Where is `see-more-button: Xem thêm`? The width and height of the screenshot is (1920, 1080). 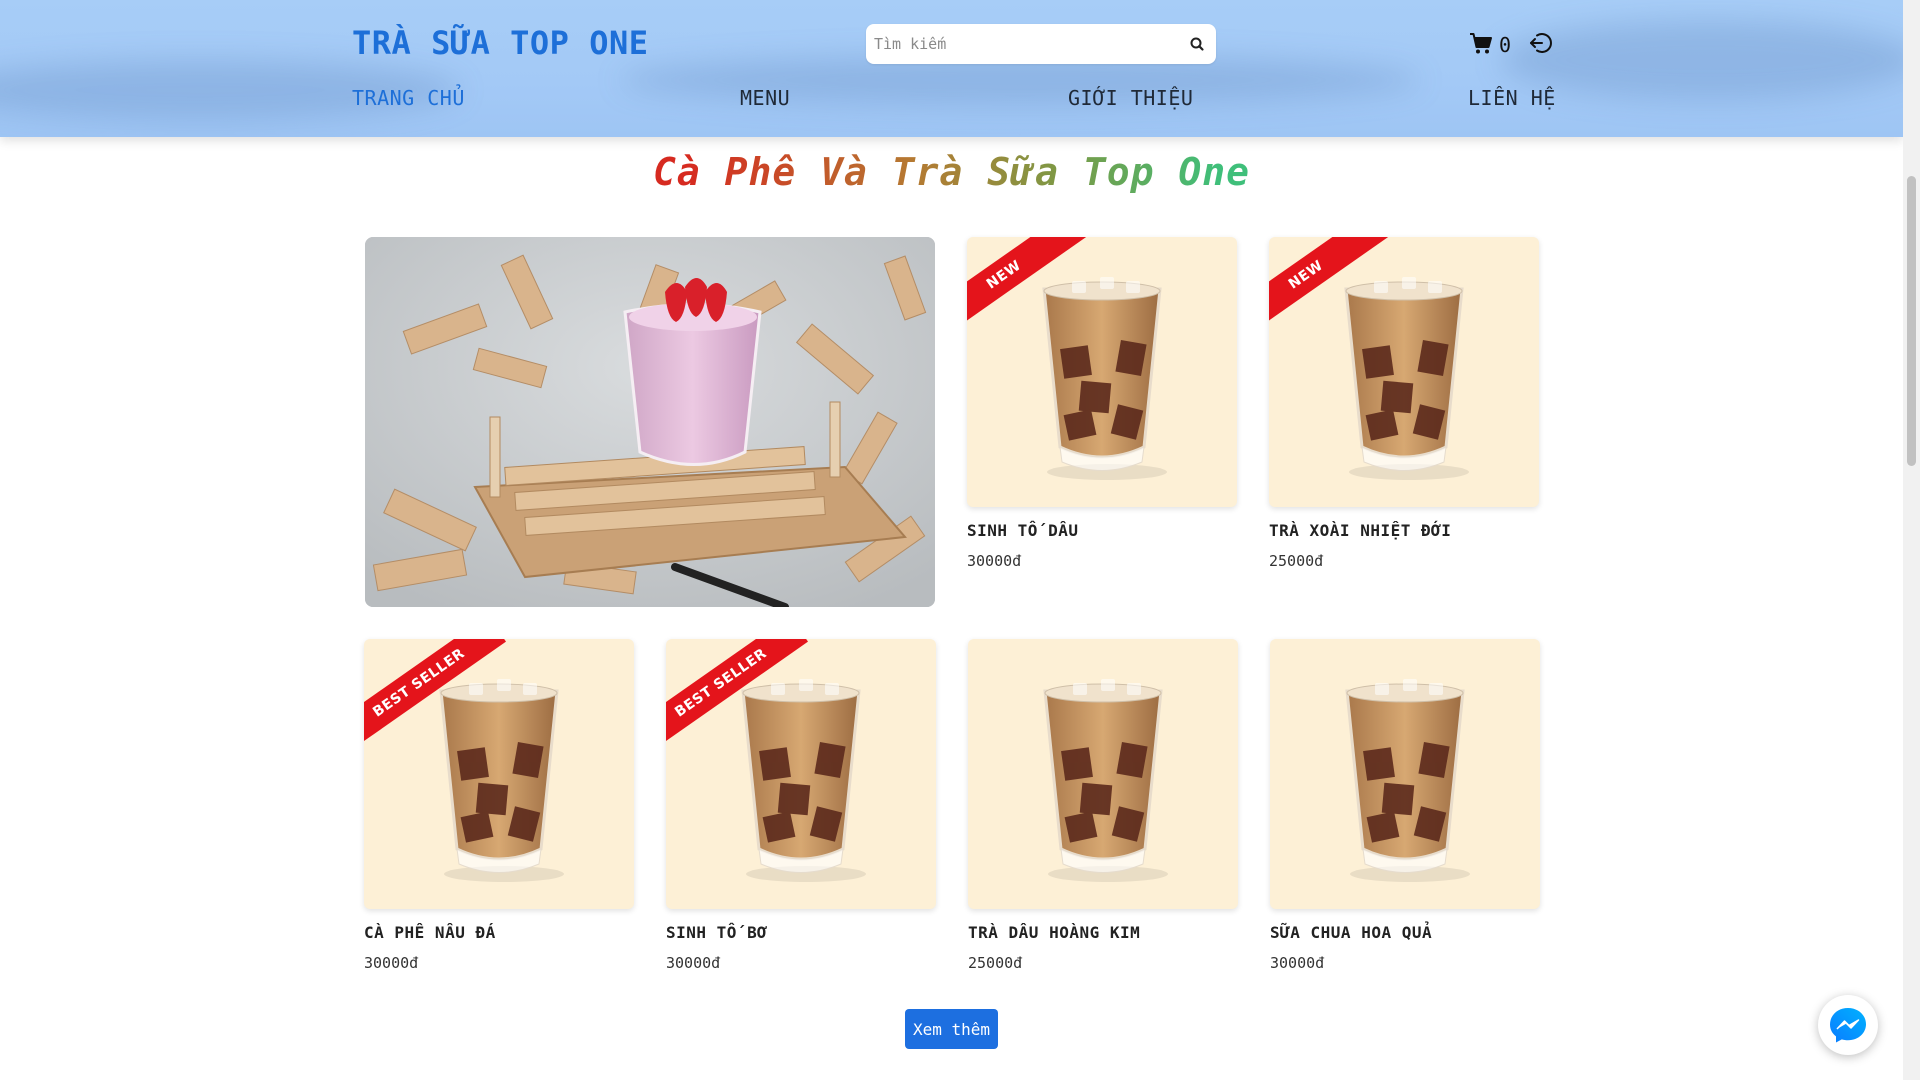 see-more-button: Xem thêm is located at coordinates (951, 1029).